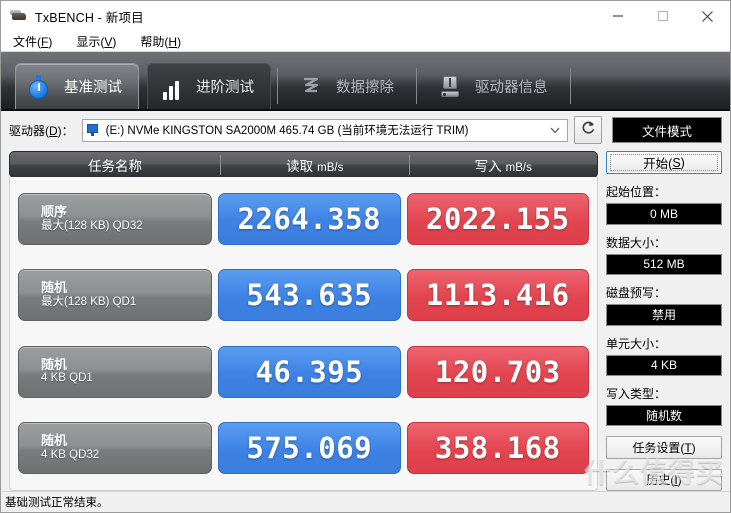 The width and height of the screenshot is (731, 513). I want to click on refresh-icon, so click(588, 130).